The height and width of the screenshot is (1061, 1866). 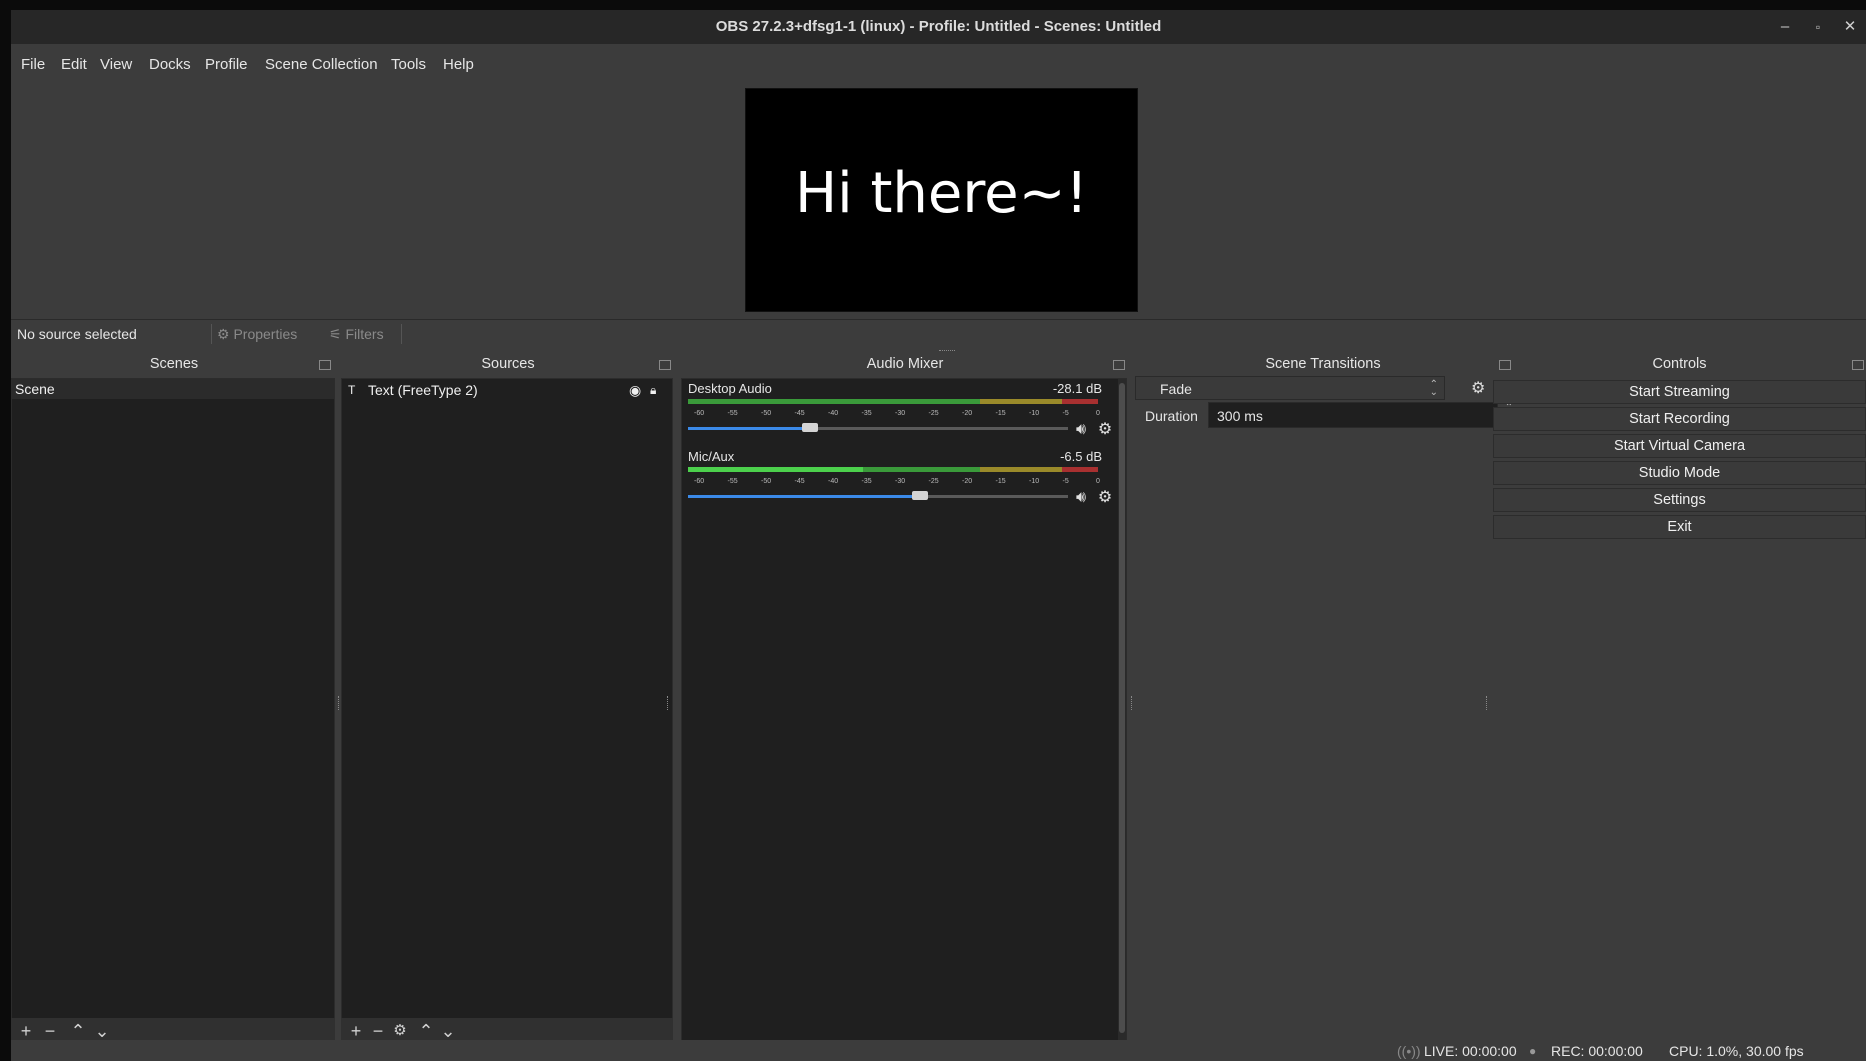 I want to click on mixer-scrollbar, so click(x=1122, y=711).